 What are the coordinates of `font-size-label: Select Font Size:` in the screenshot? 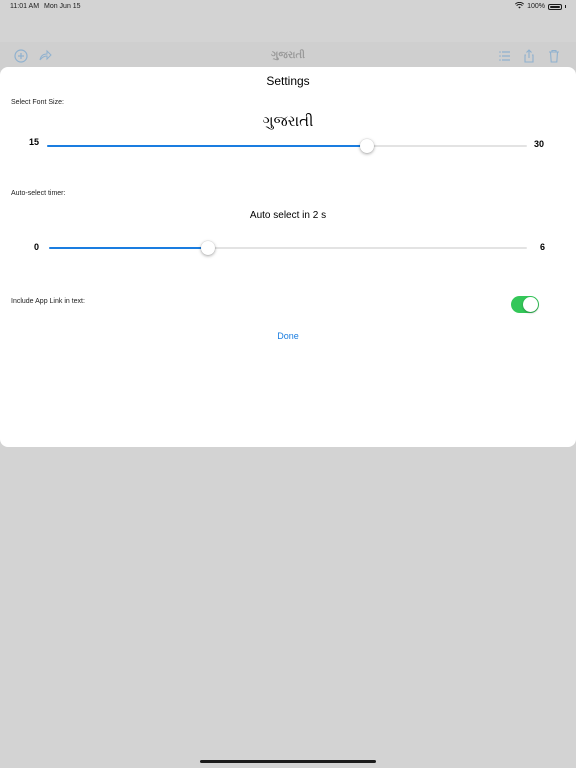 It's located at (37, 102).